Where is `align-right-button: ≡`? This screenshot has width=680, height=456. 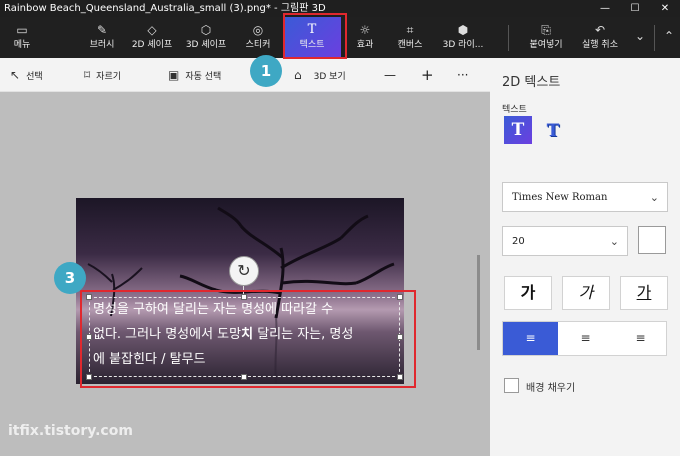
align-right-button: ≡ is located at coordinates (640, 338).